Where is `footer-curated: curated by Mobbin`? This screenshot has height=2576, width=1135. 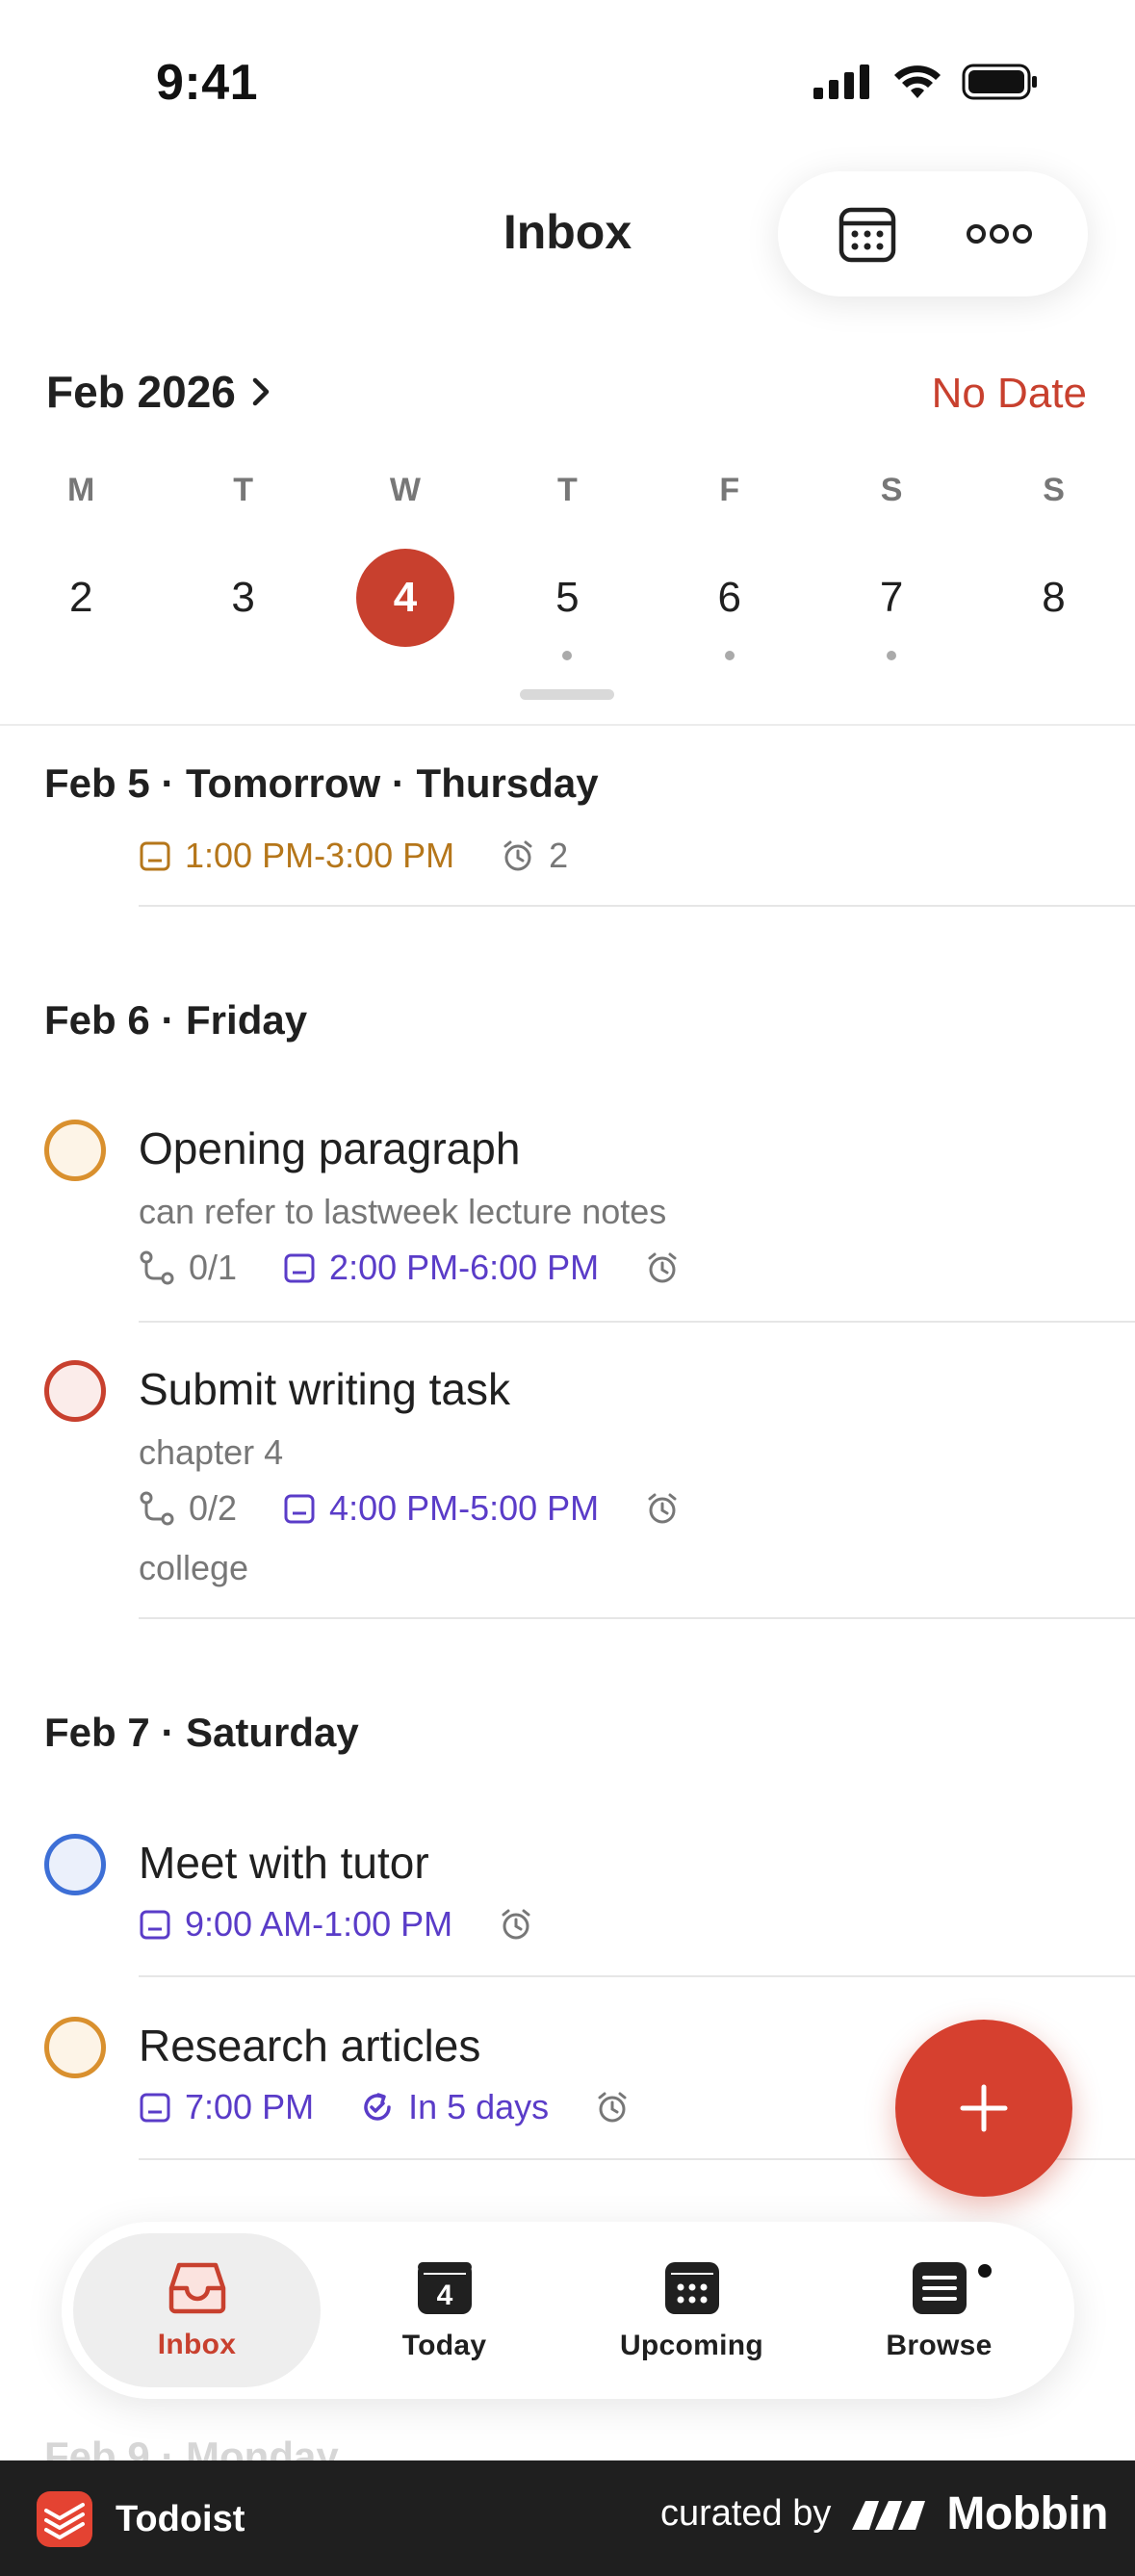
footer-curated: curated by Mobbin is located at coordinates (884, 2513).